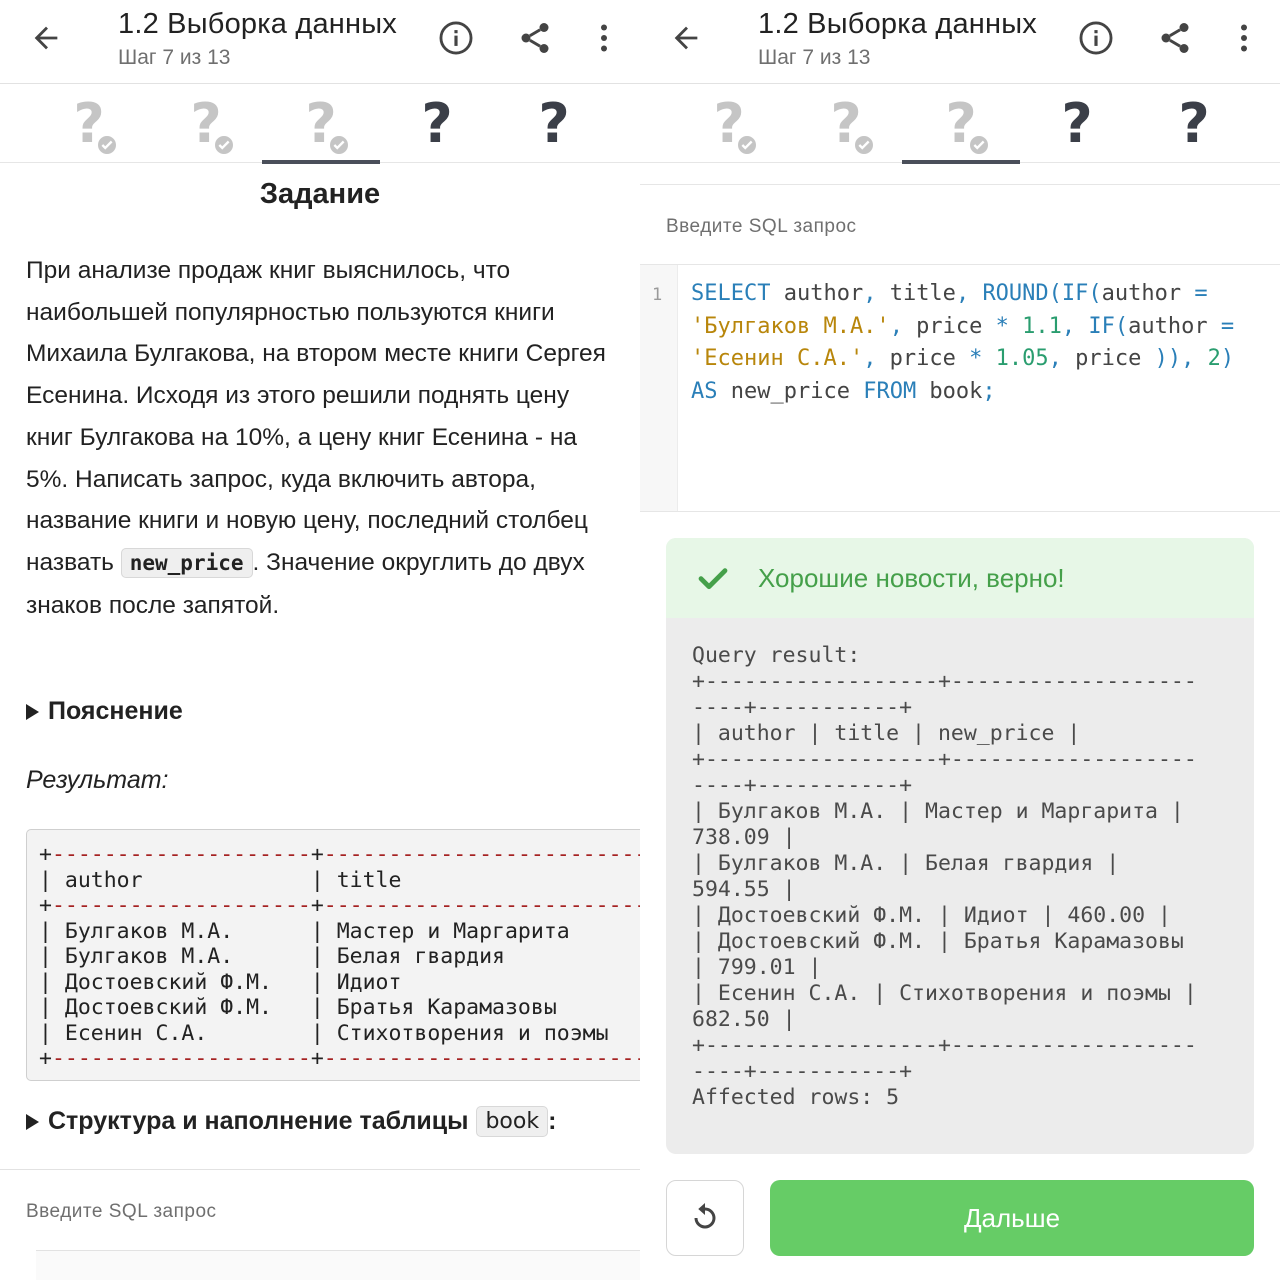 This screenshot has height=1280, width=1280. Describe the element at coordinates (97, 780) in the screenshot. I see `result-label: Результат:` at that location.